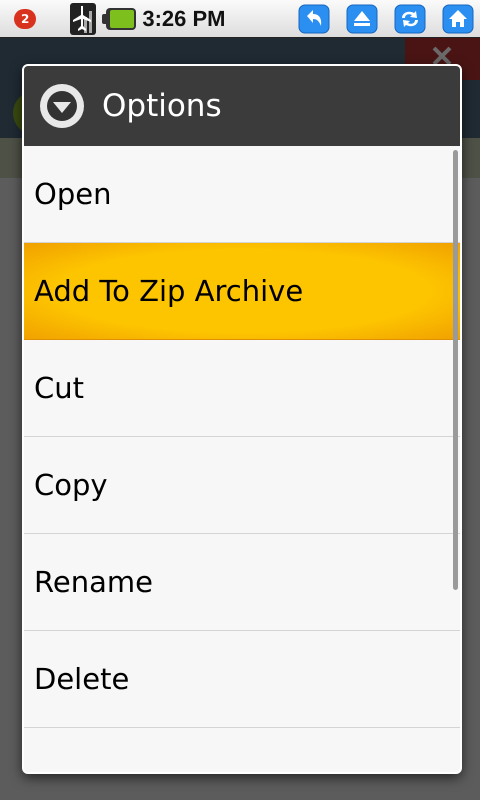 This screenshot has height=800, width=480. What do you see at coordinates (362, 19) in the screenshot?
I see `eject-icon` at bounding box center [362, 19].